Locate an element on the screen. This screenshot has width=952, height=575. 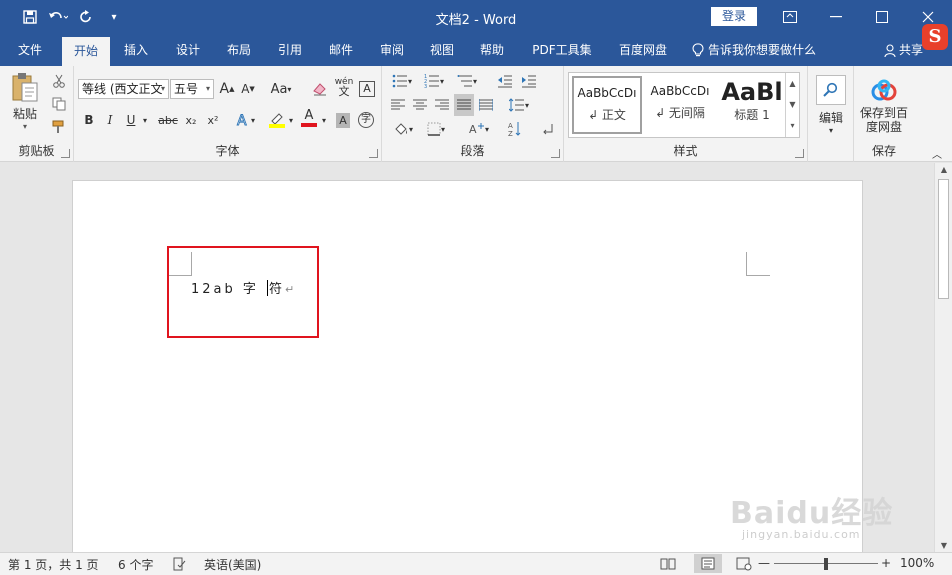
tab-baidu-netdisk: 百度网盘 is located at coordinates (643, 50).